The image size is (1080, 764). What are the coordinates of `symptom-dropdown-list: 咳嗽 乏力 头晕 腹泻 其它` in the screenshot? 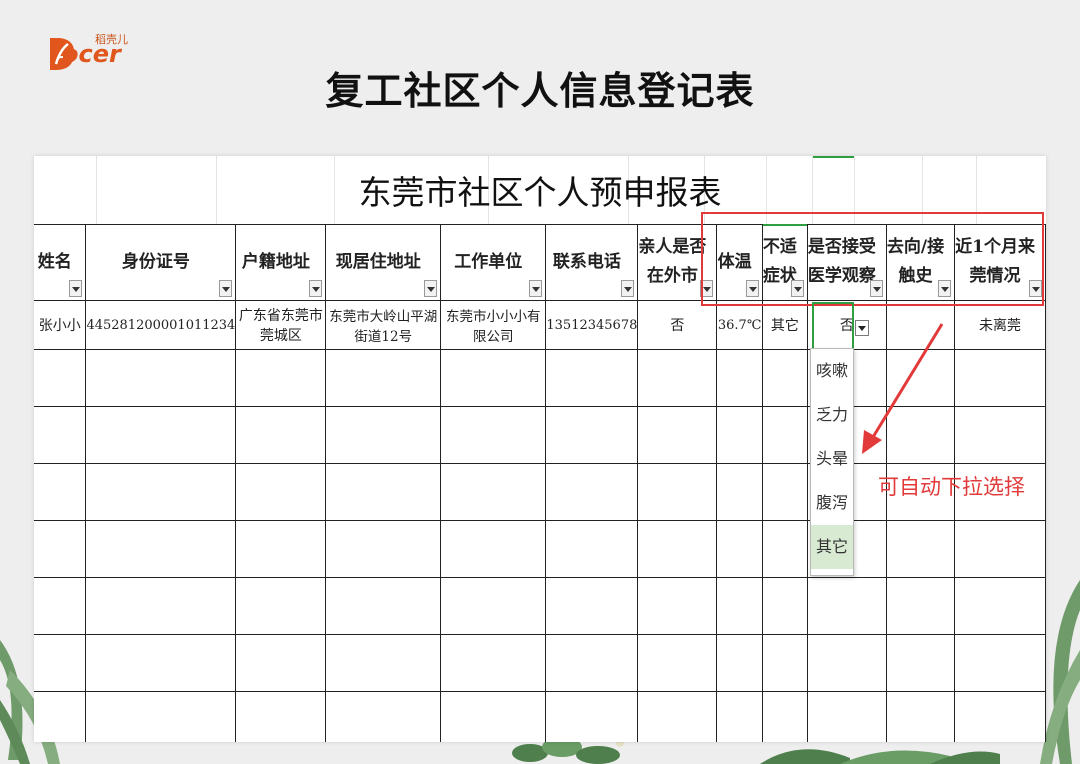 It's located at (832, 462).